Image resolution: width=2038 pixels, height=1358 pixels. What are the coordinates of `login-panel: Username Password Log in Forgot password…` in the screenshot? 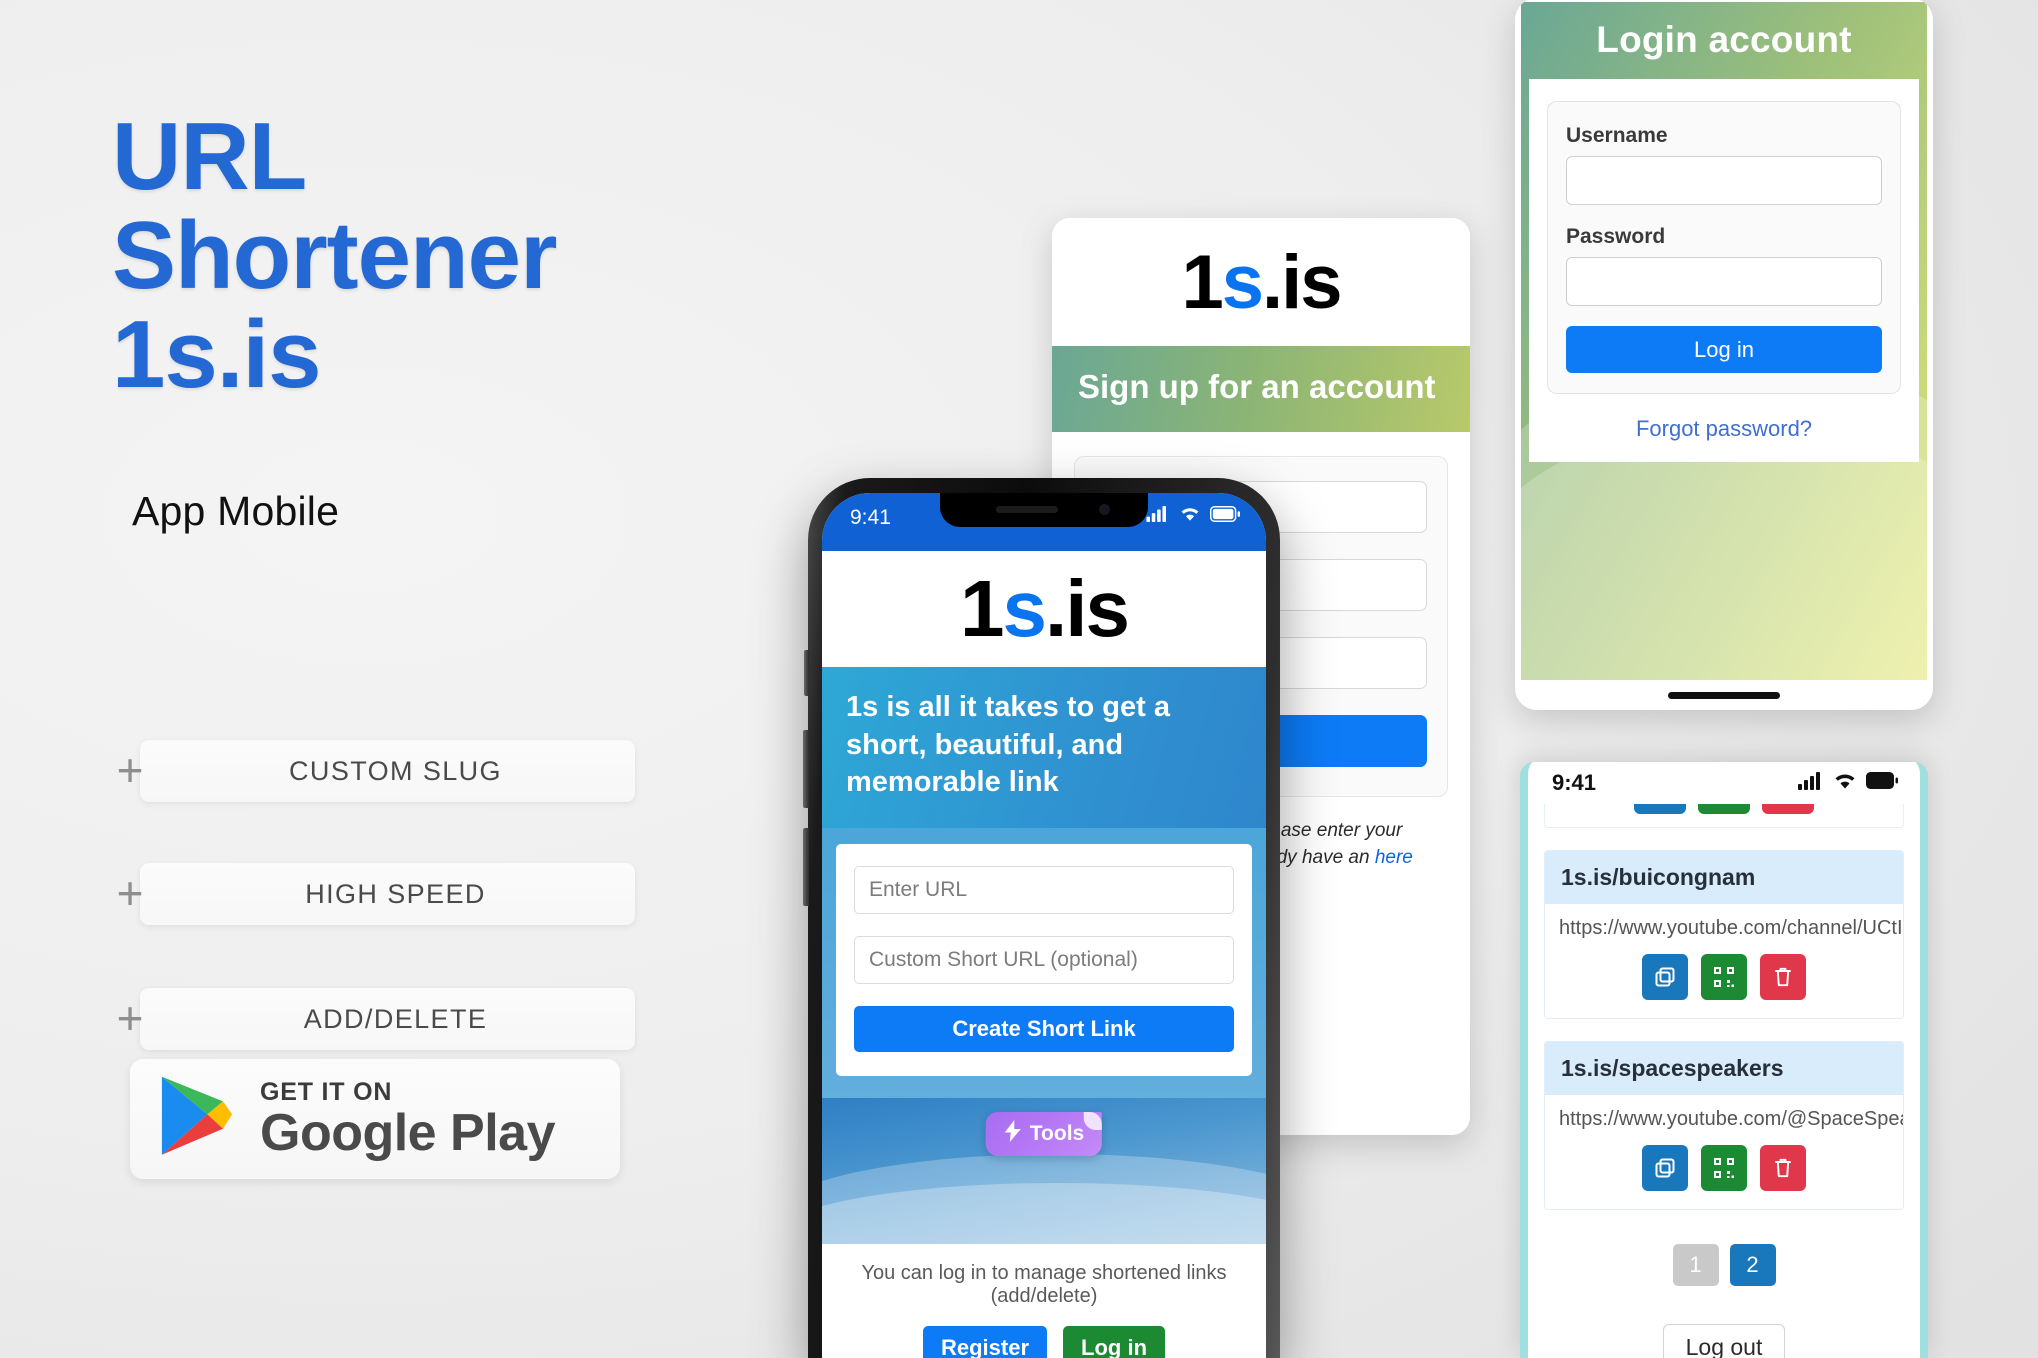 It's located at (1724, 270).